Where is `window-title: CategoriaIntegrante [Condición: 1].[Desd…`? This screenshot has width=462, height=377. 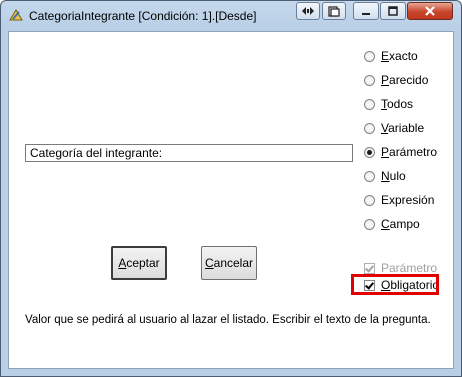
window-title: CategoriaIntegrante [Condición: 1].[Desd… is located at coordinates (143, 16).